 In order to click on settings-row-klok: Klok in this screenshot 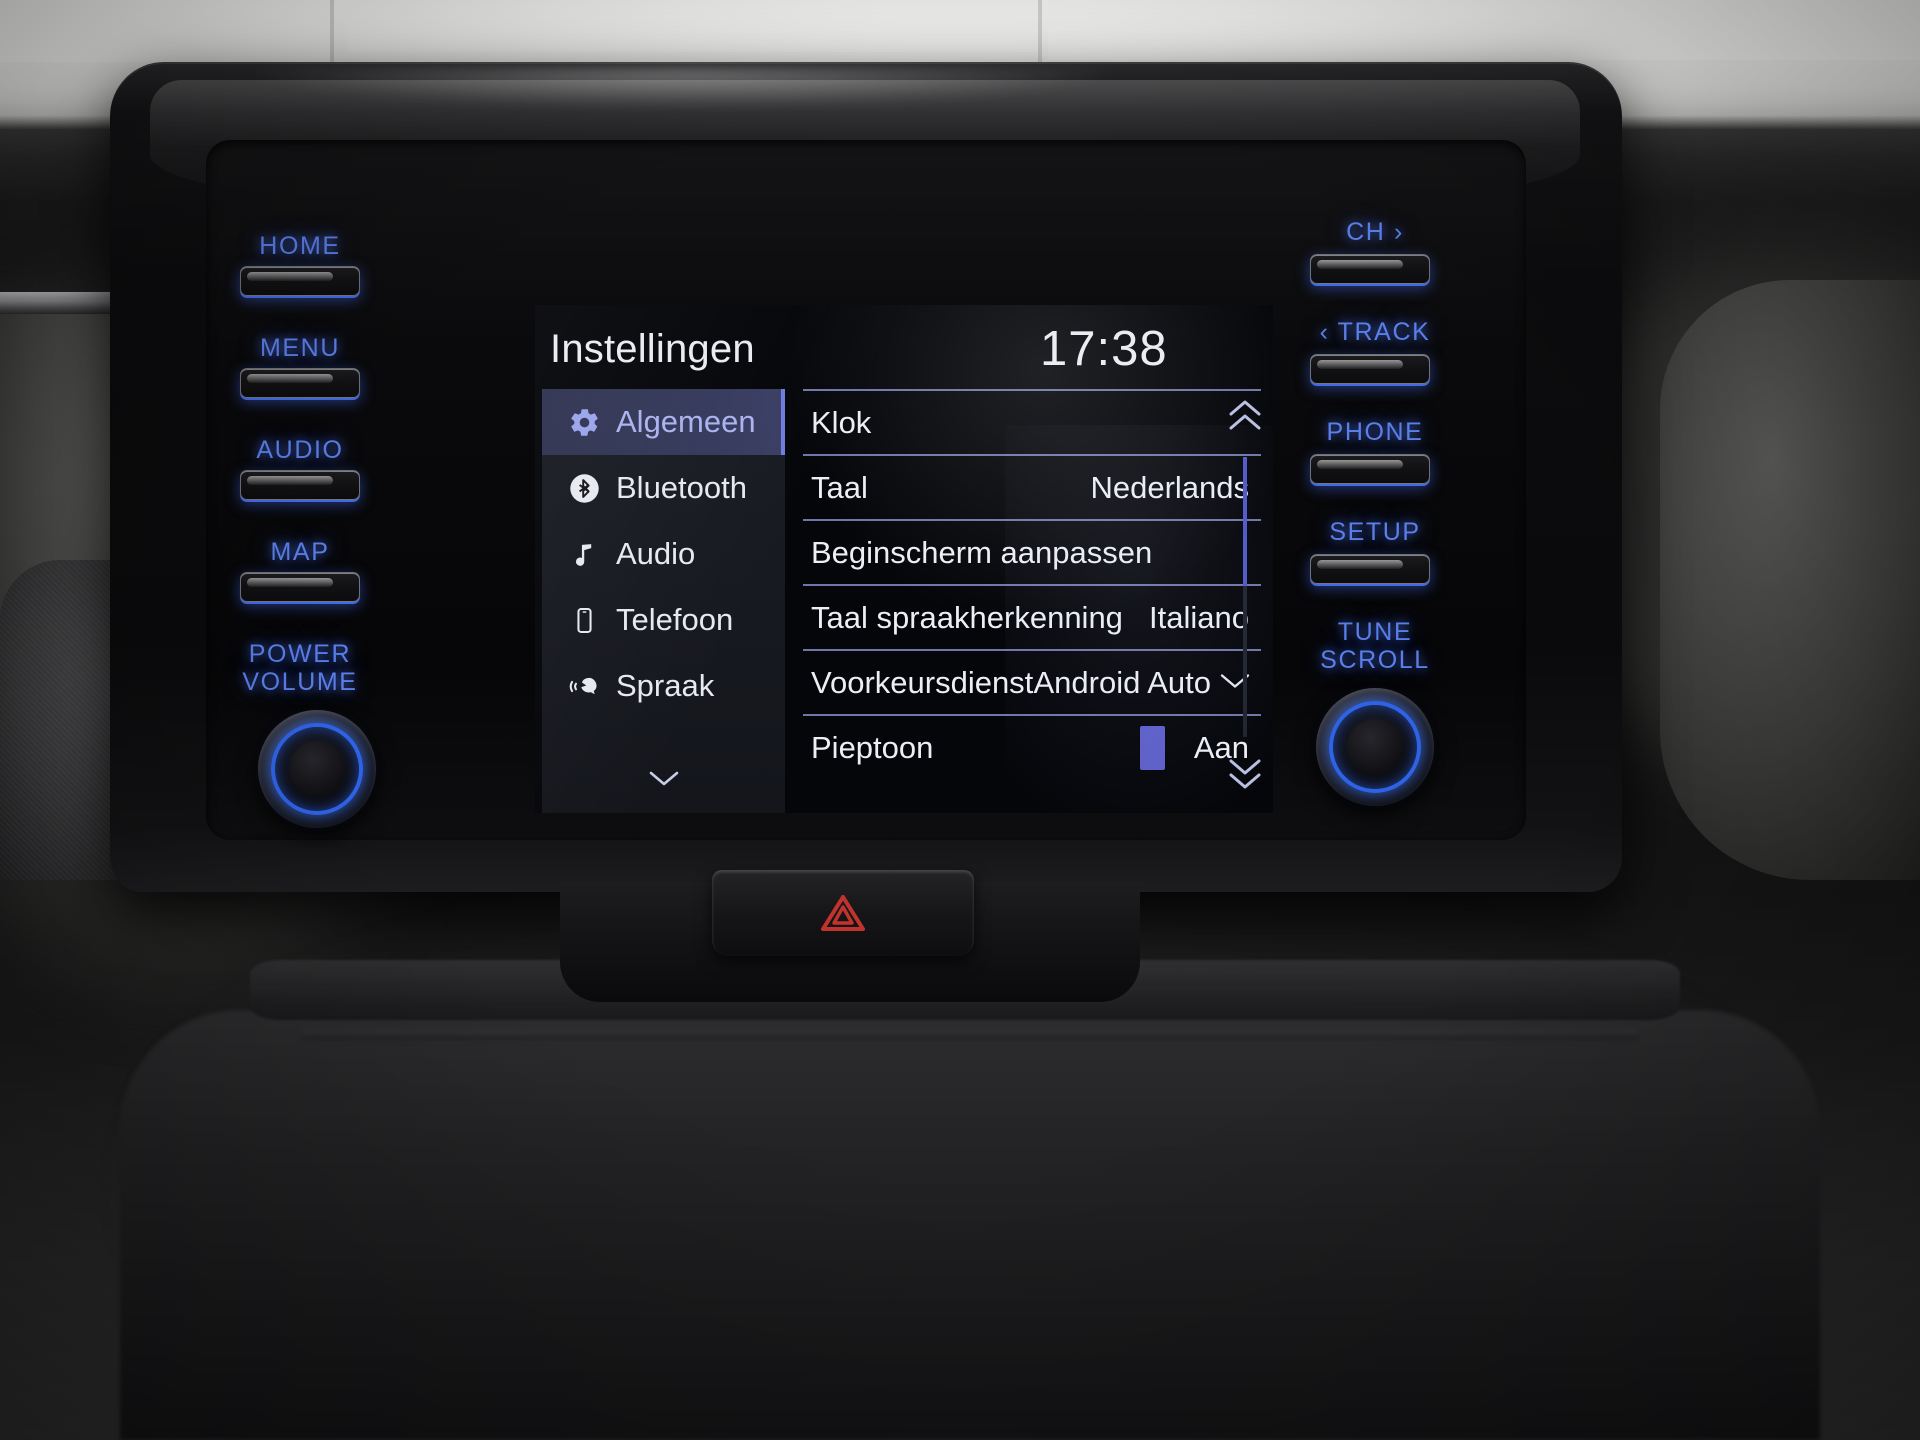, I will do `click(1032, 421)`.